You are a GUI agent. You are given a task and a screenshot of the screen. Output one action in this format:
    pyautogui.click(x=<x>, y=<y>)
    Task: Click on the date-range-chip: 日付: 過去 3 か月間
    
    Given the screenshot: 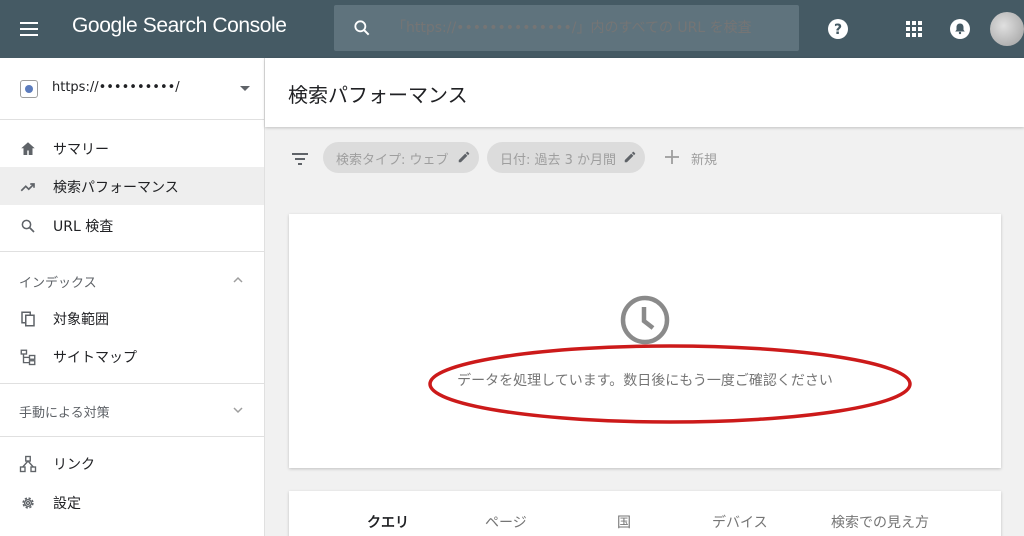 What is the action you would take?
    pyautogui.click(x=566, y=157)
    